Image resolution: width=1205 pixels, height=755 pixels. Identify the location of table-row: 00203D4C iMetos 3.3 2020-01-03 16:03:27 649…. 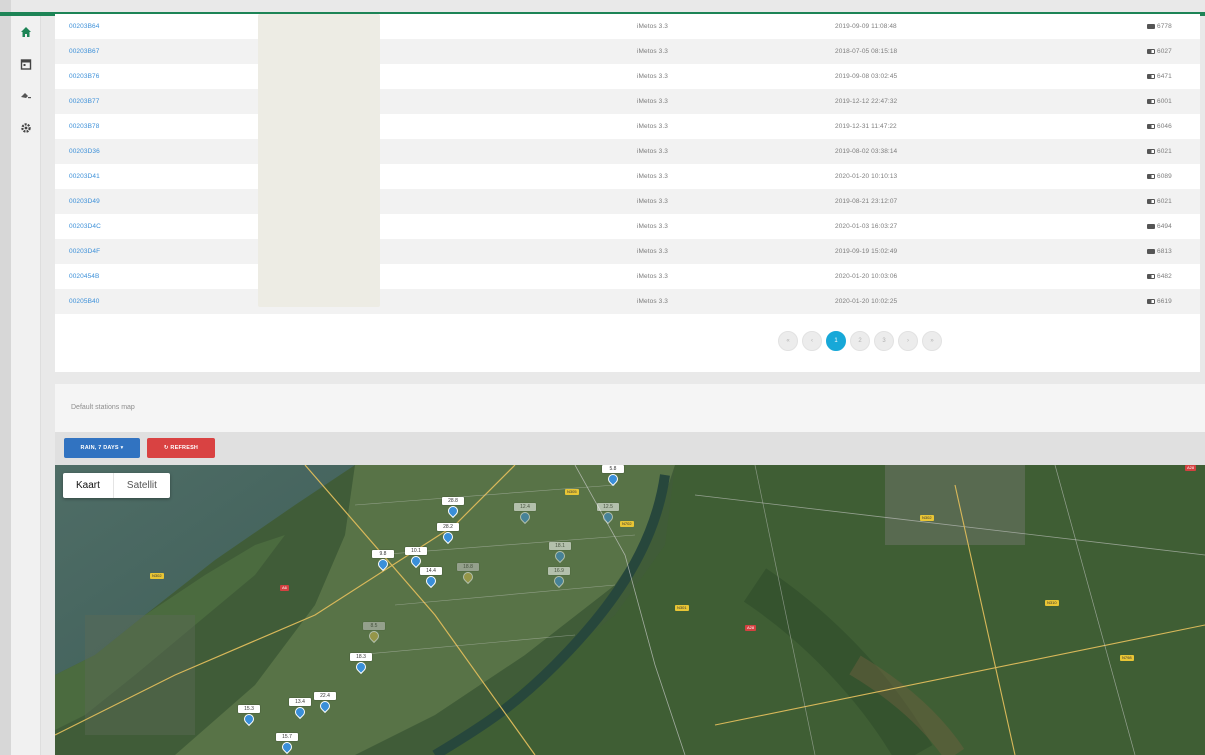
(627, 226).